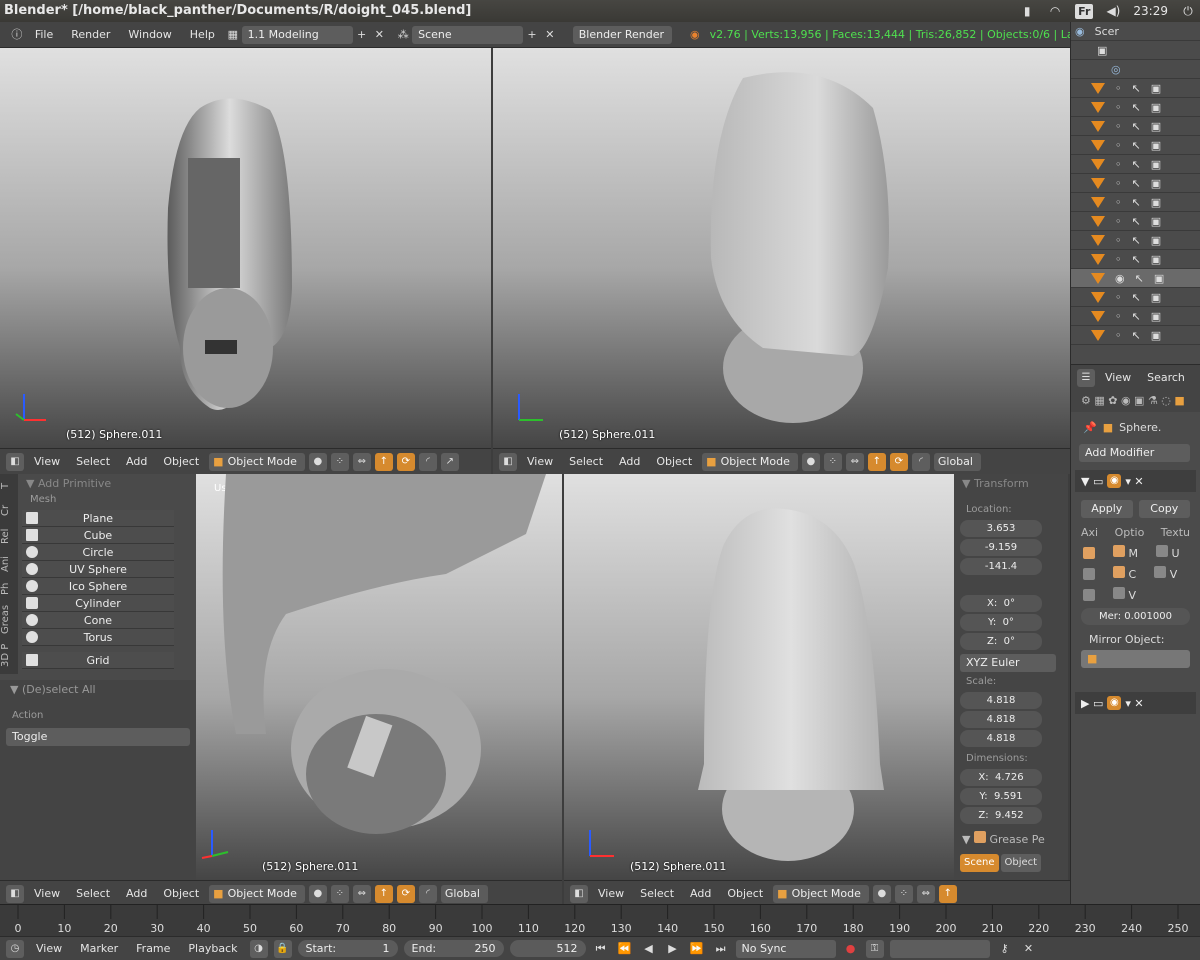  I want to click on tab-animation: Ani, so click(5, 564).